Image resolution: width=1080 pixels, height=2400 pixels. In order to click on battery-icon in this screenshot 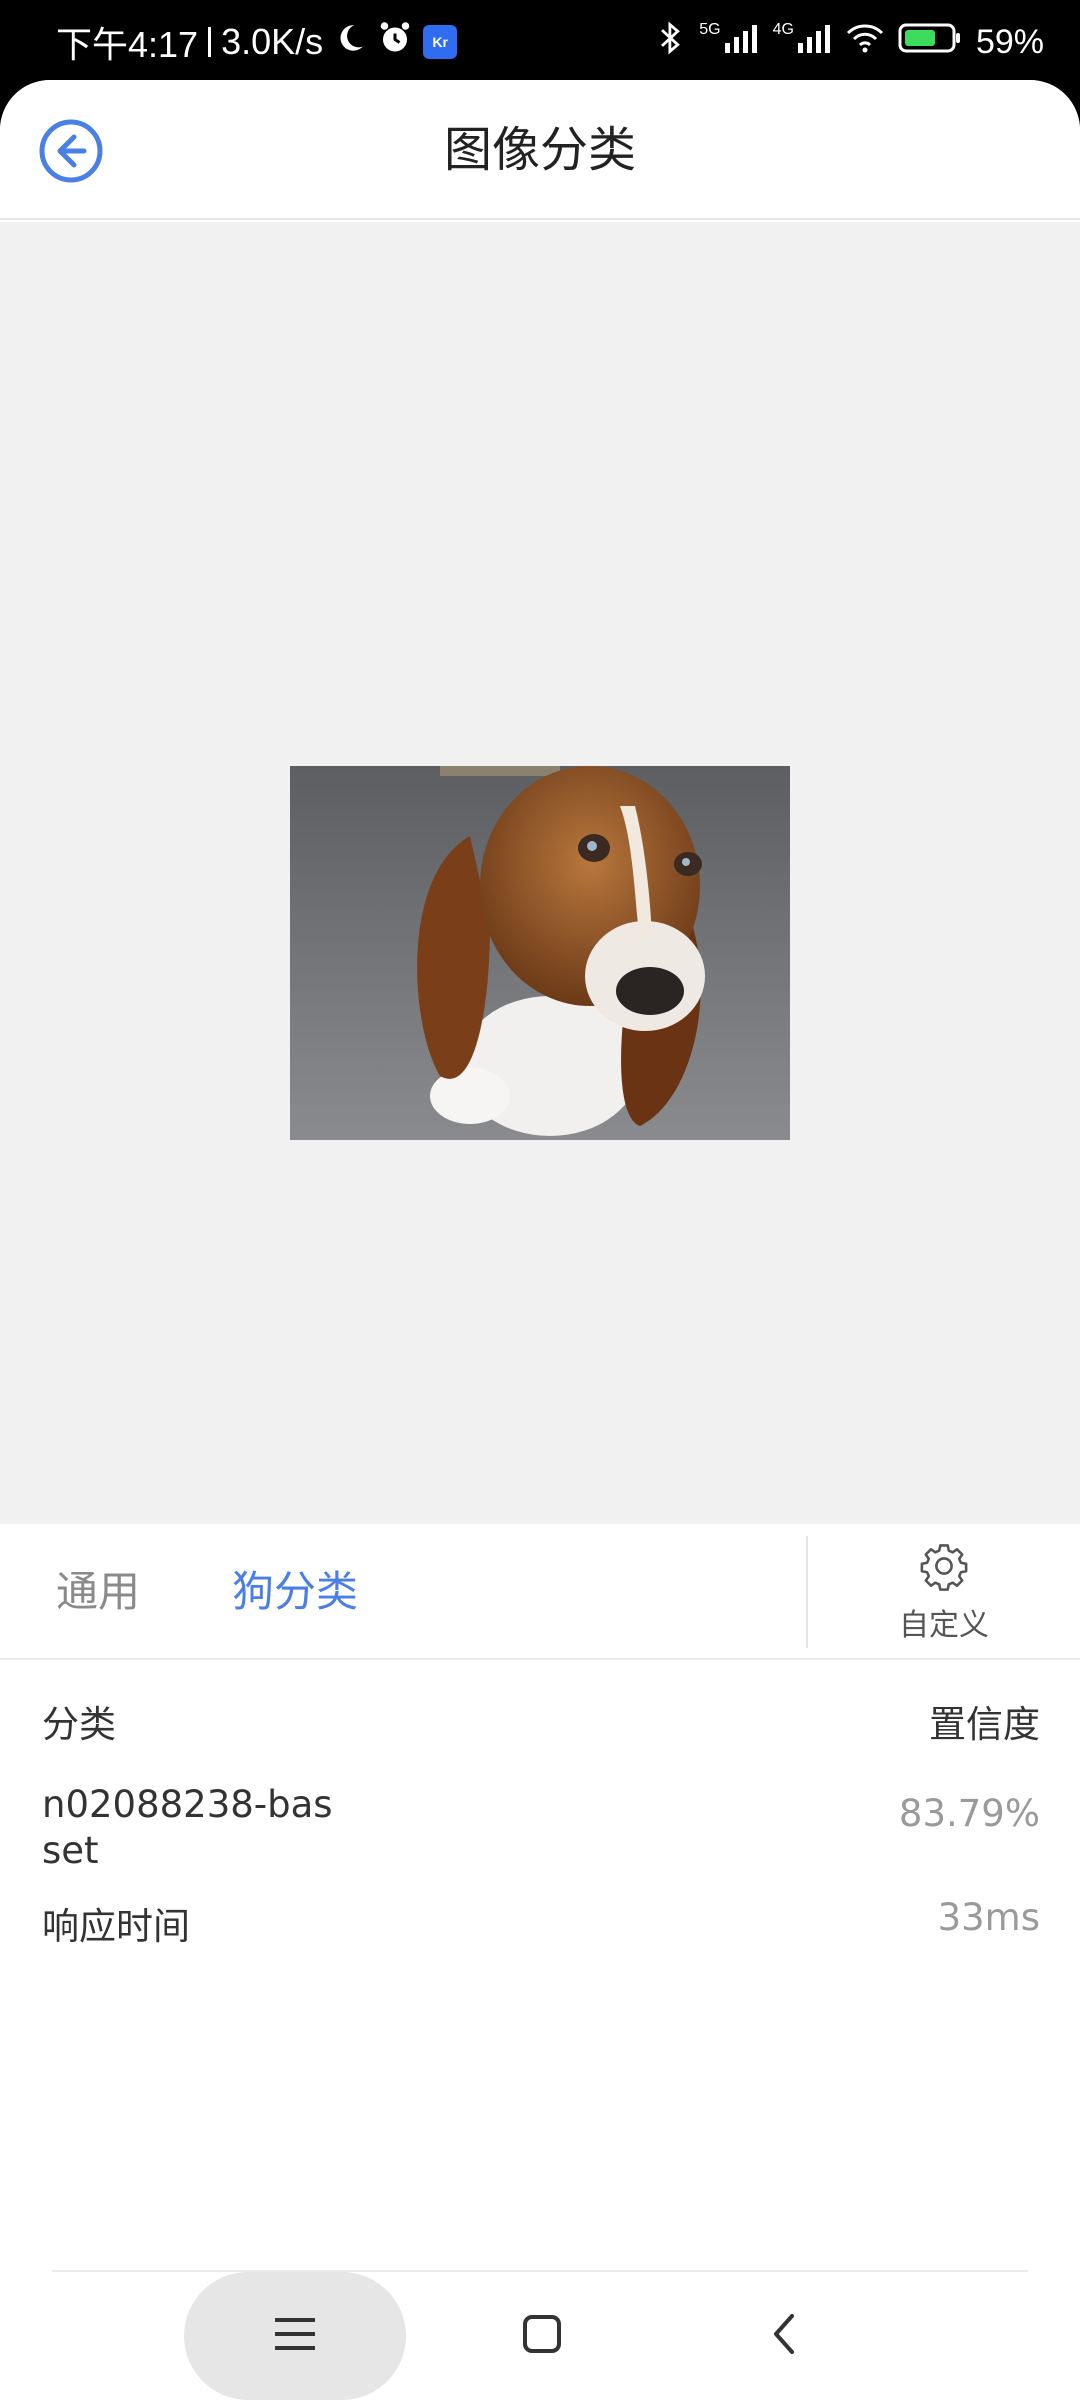, I will do `click(930, 42)`.